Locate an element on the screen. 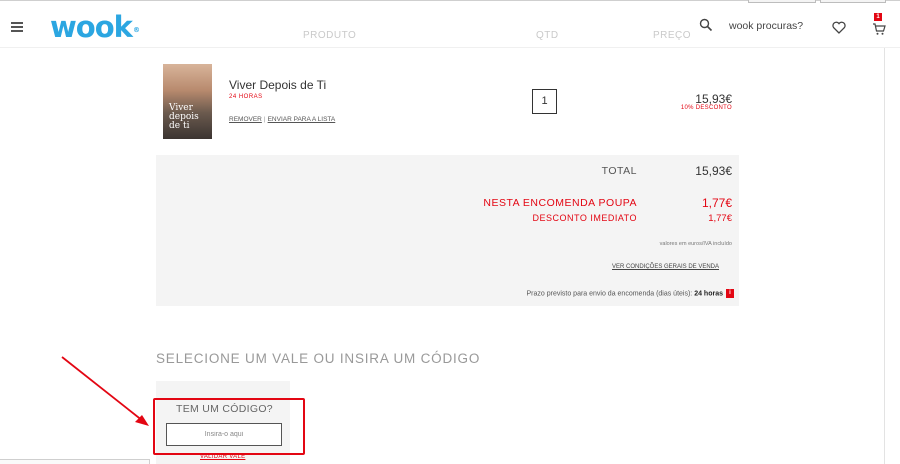 Image resolution: width=900 pixels, height=464 pixels. book-delivery-time: 24 HORAS is located at coordinates (246, 97).